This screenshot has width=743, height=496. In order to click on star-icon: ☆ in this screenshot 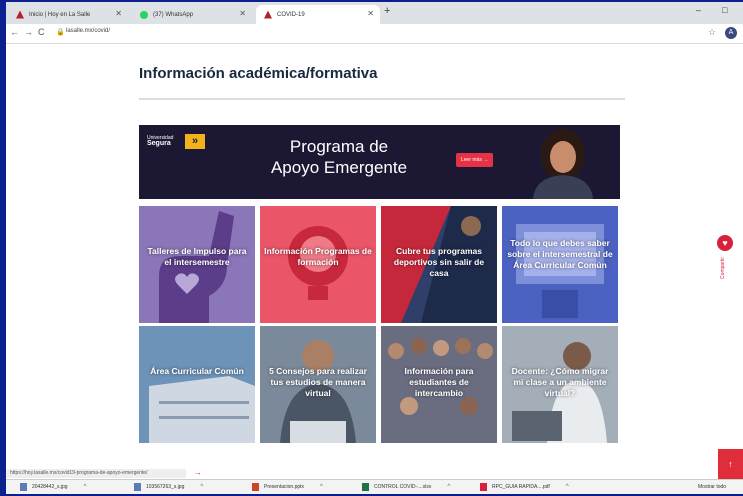, I will do `click(712, 32)`.